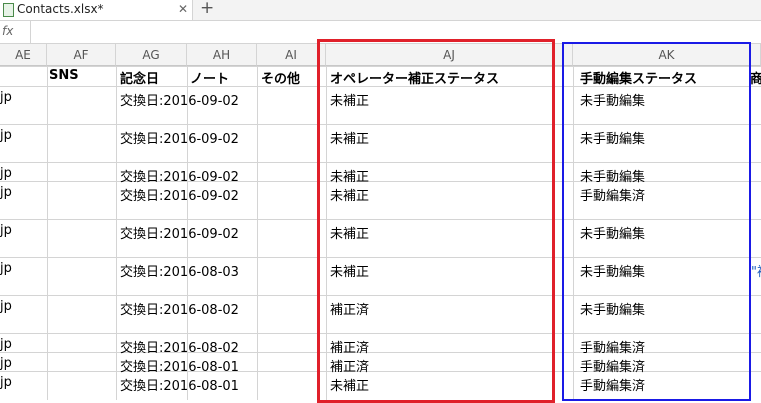  I want to click on formula-input, so click(394, 32).